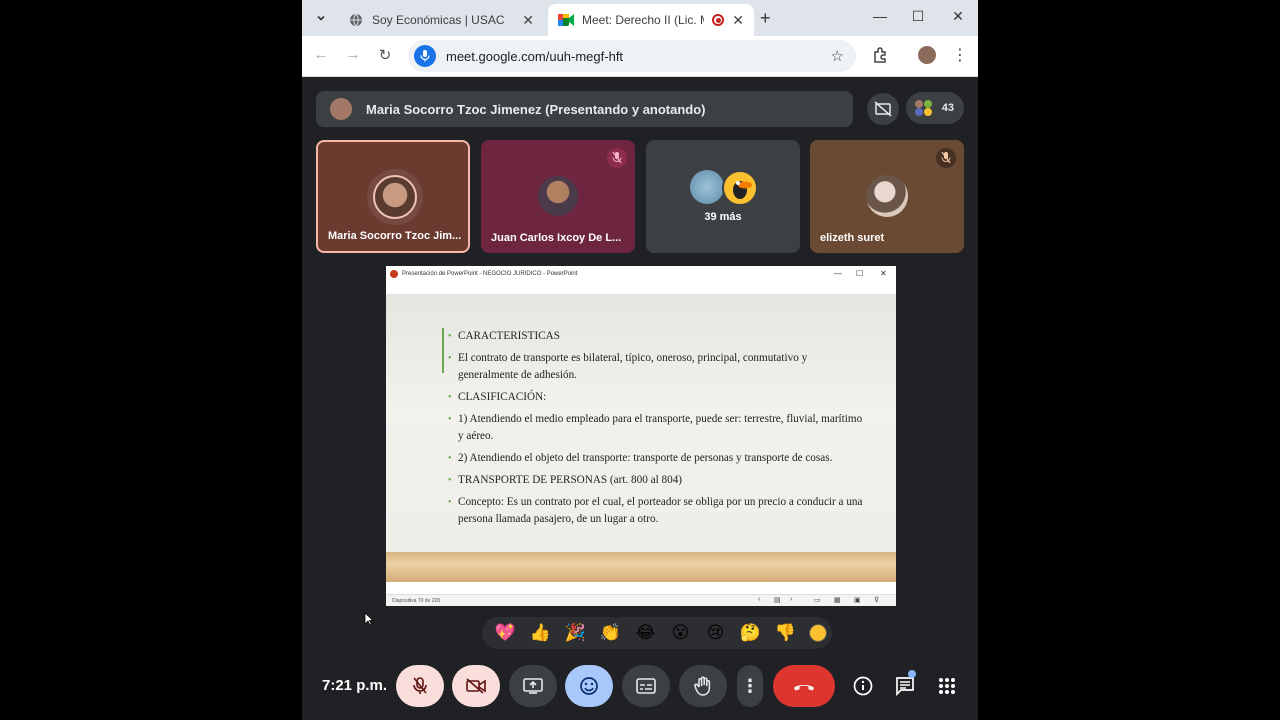 Image resolution: width=1280 pixels, height=720 pixels. I want to click on next-slide-icon: ›, so click(791, 599).